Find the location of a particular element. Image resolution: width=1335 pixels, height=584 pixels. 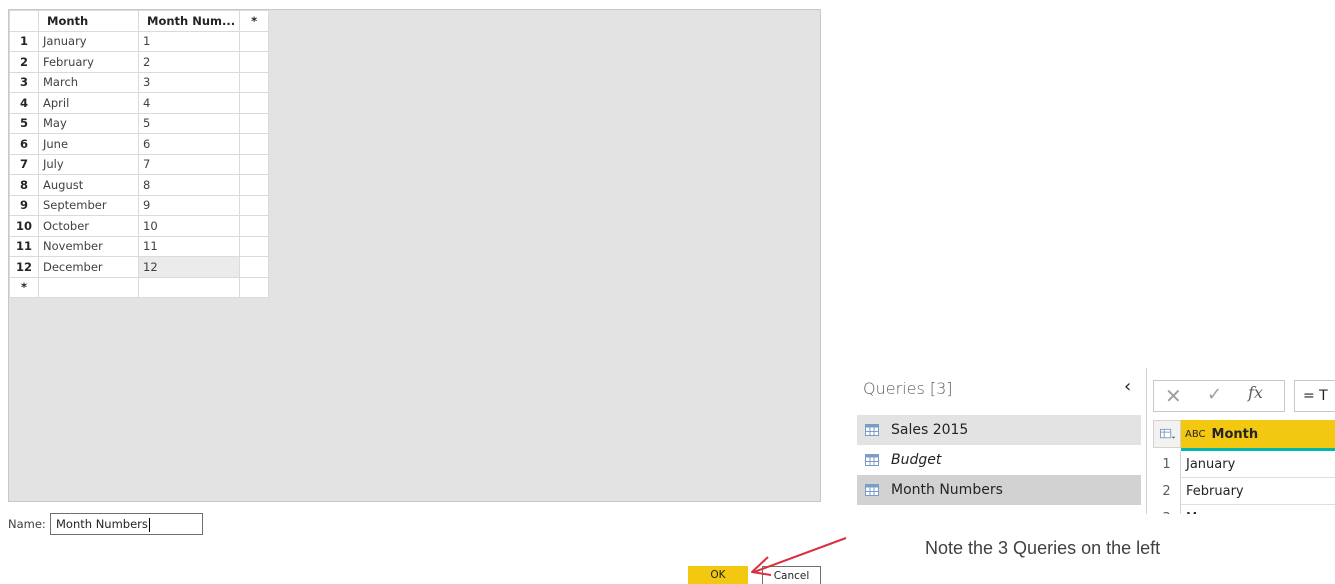

new-row: * is located at coordinates (139, 287).